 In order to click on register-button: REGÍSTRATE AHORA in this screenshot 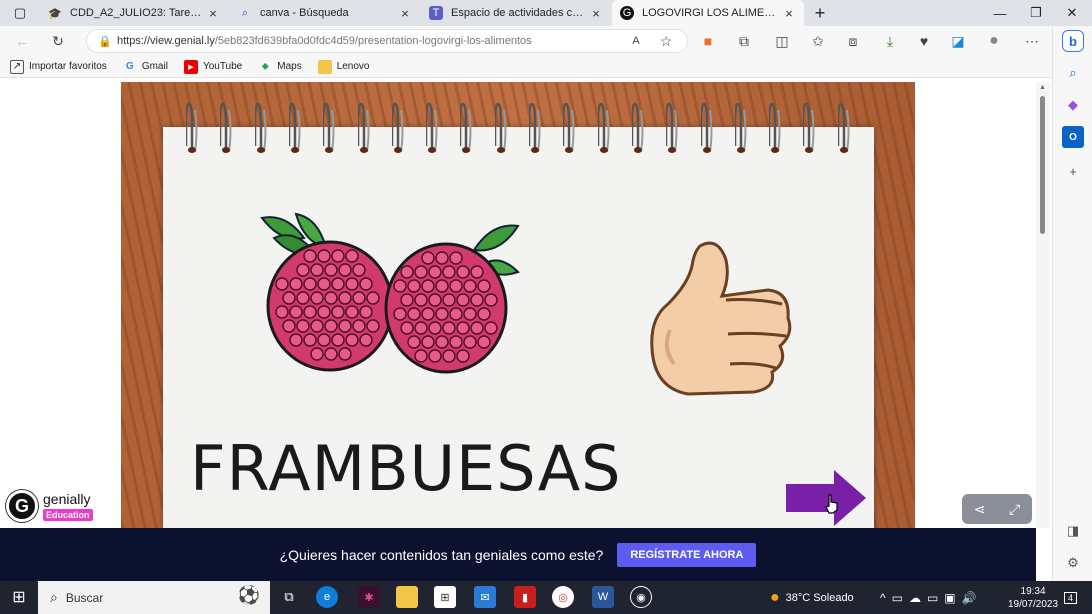, I will do `click(687, 554)`.